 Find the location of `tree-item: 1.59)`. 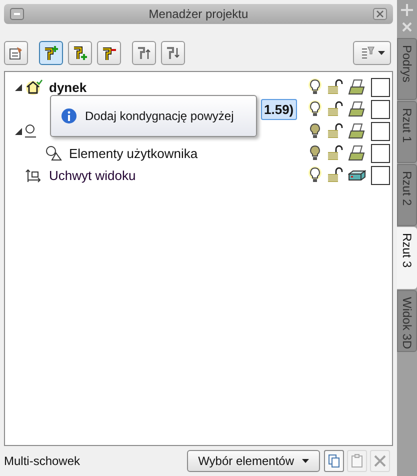

tree-item: 1.59) is located at coordinates (279, 109).